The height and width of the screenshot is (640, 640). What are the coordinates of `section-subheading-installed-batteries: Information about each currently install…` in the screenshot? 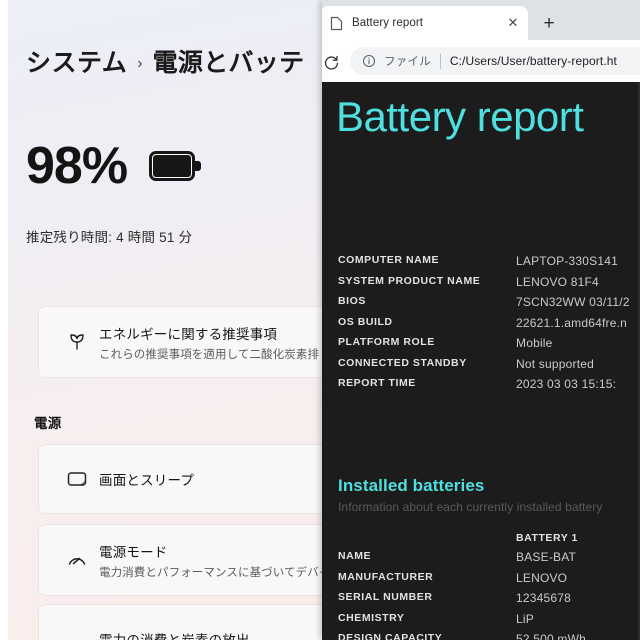 It's located at (470, 507).